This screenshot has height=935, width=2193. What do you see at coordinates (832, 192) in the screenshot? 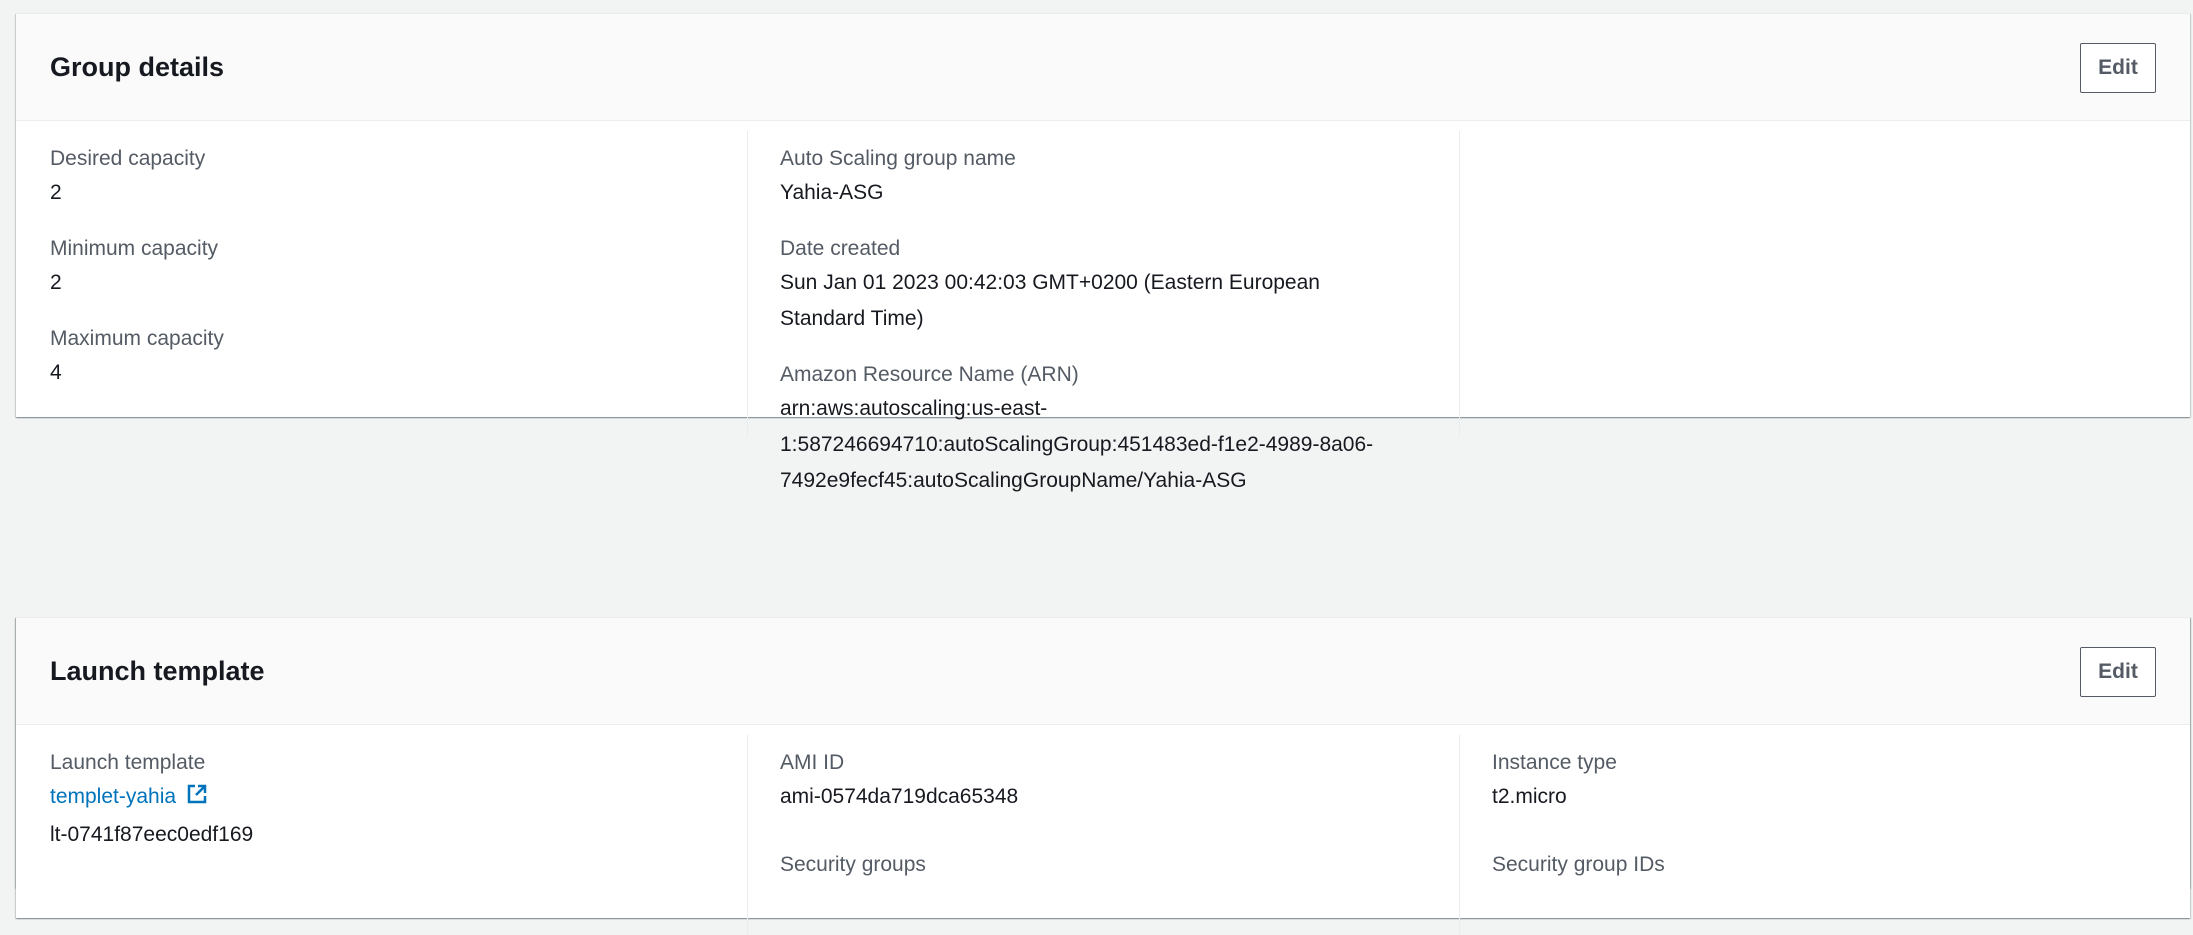
I see `asg-name-value: Yahia-ASG` at bounding box center [832, 192].